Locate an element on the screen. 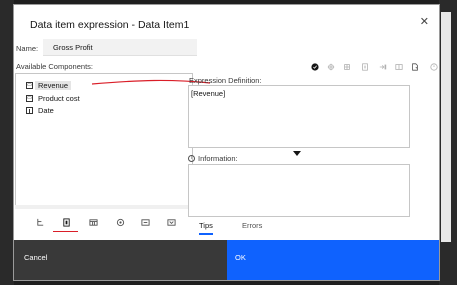 The height and width of the screenshot is (285, 457). tree-item-date: Date is located at coordinates (40, 110).